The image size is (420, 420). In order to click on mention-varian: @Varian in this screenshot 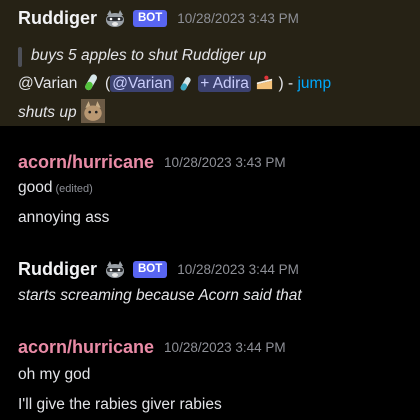, I will do `click(142, 83)`.